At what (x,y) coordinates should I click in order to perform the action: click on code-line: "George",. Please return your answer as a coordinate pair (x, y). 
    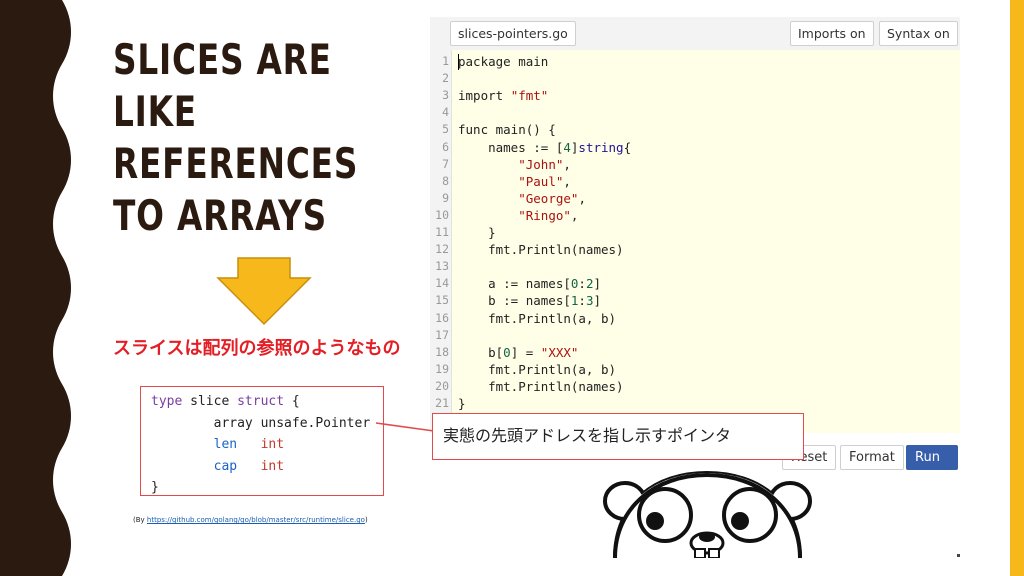
    Looking at the image, I should click on (552, 198).